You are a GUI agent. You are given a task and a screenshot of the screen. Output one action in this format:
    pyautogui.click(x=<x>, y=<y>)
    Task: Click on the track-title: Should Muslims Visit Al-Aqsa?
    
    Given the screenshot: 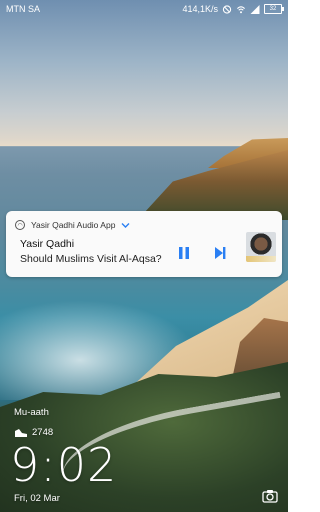 What is the action you would take?
    pyautogui.click(x=91, y=259)
    